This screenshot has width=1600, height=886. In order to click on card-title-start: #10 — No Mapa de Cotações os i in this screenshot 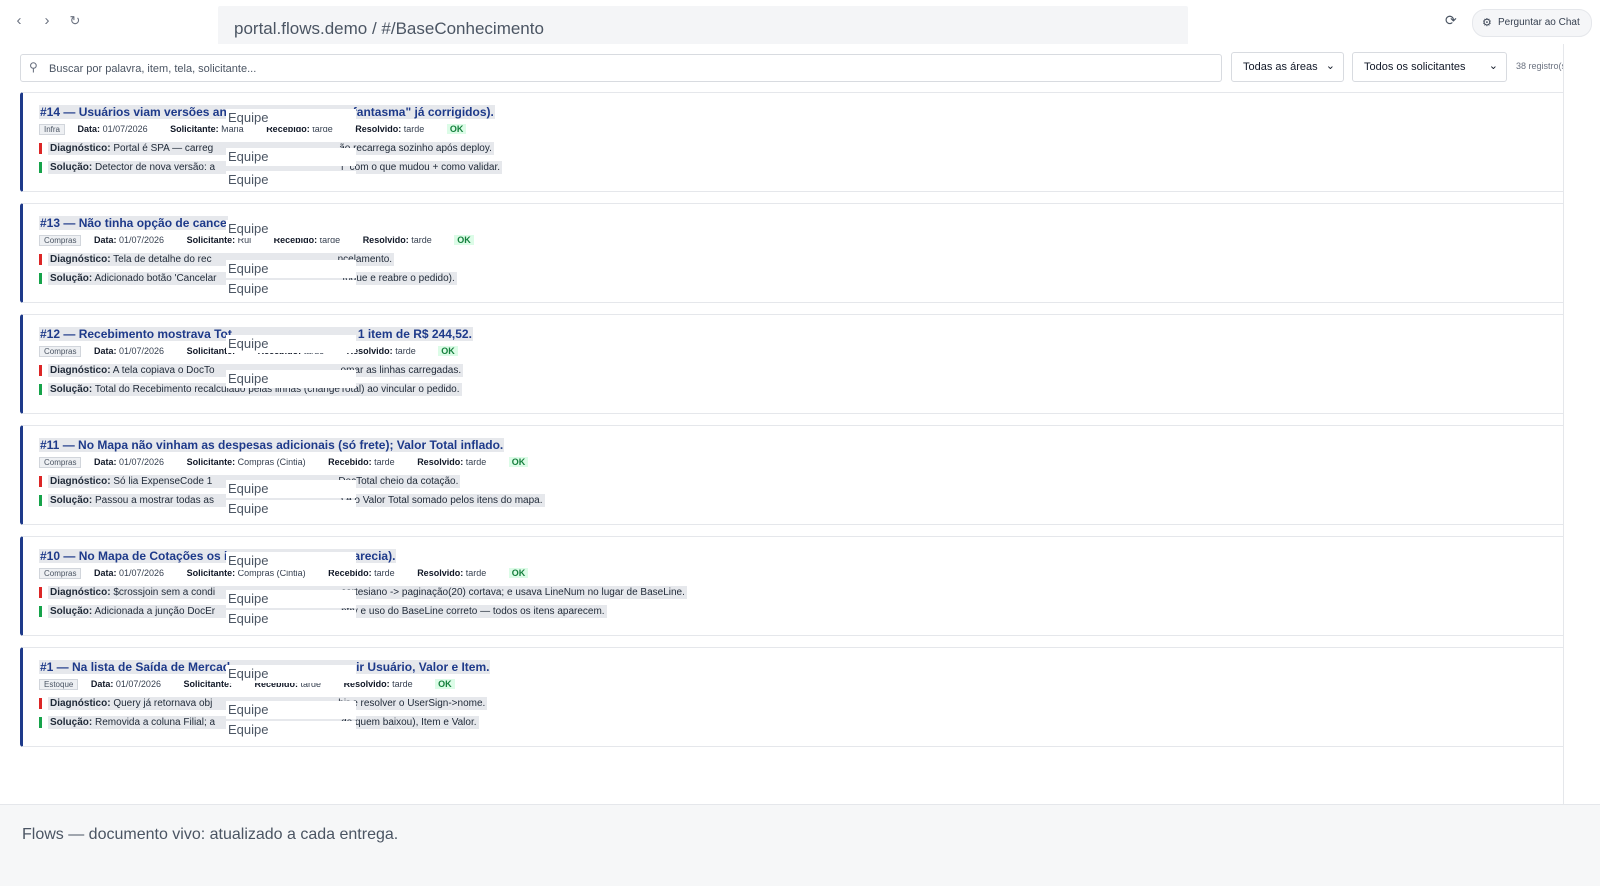, I will do `click(134, 556)`.